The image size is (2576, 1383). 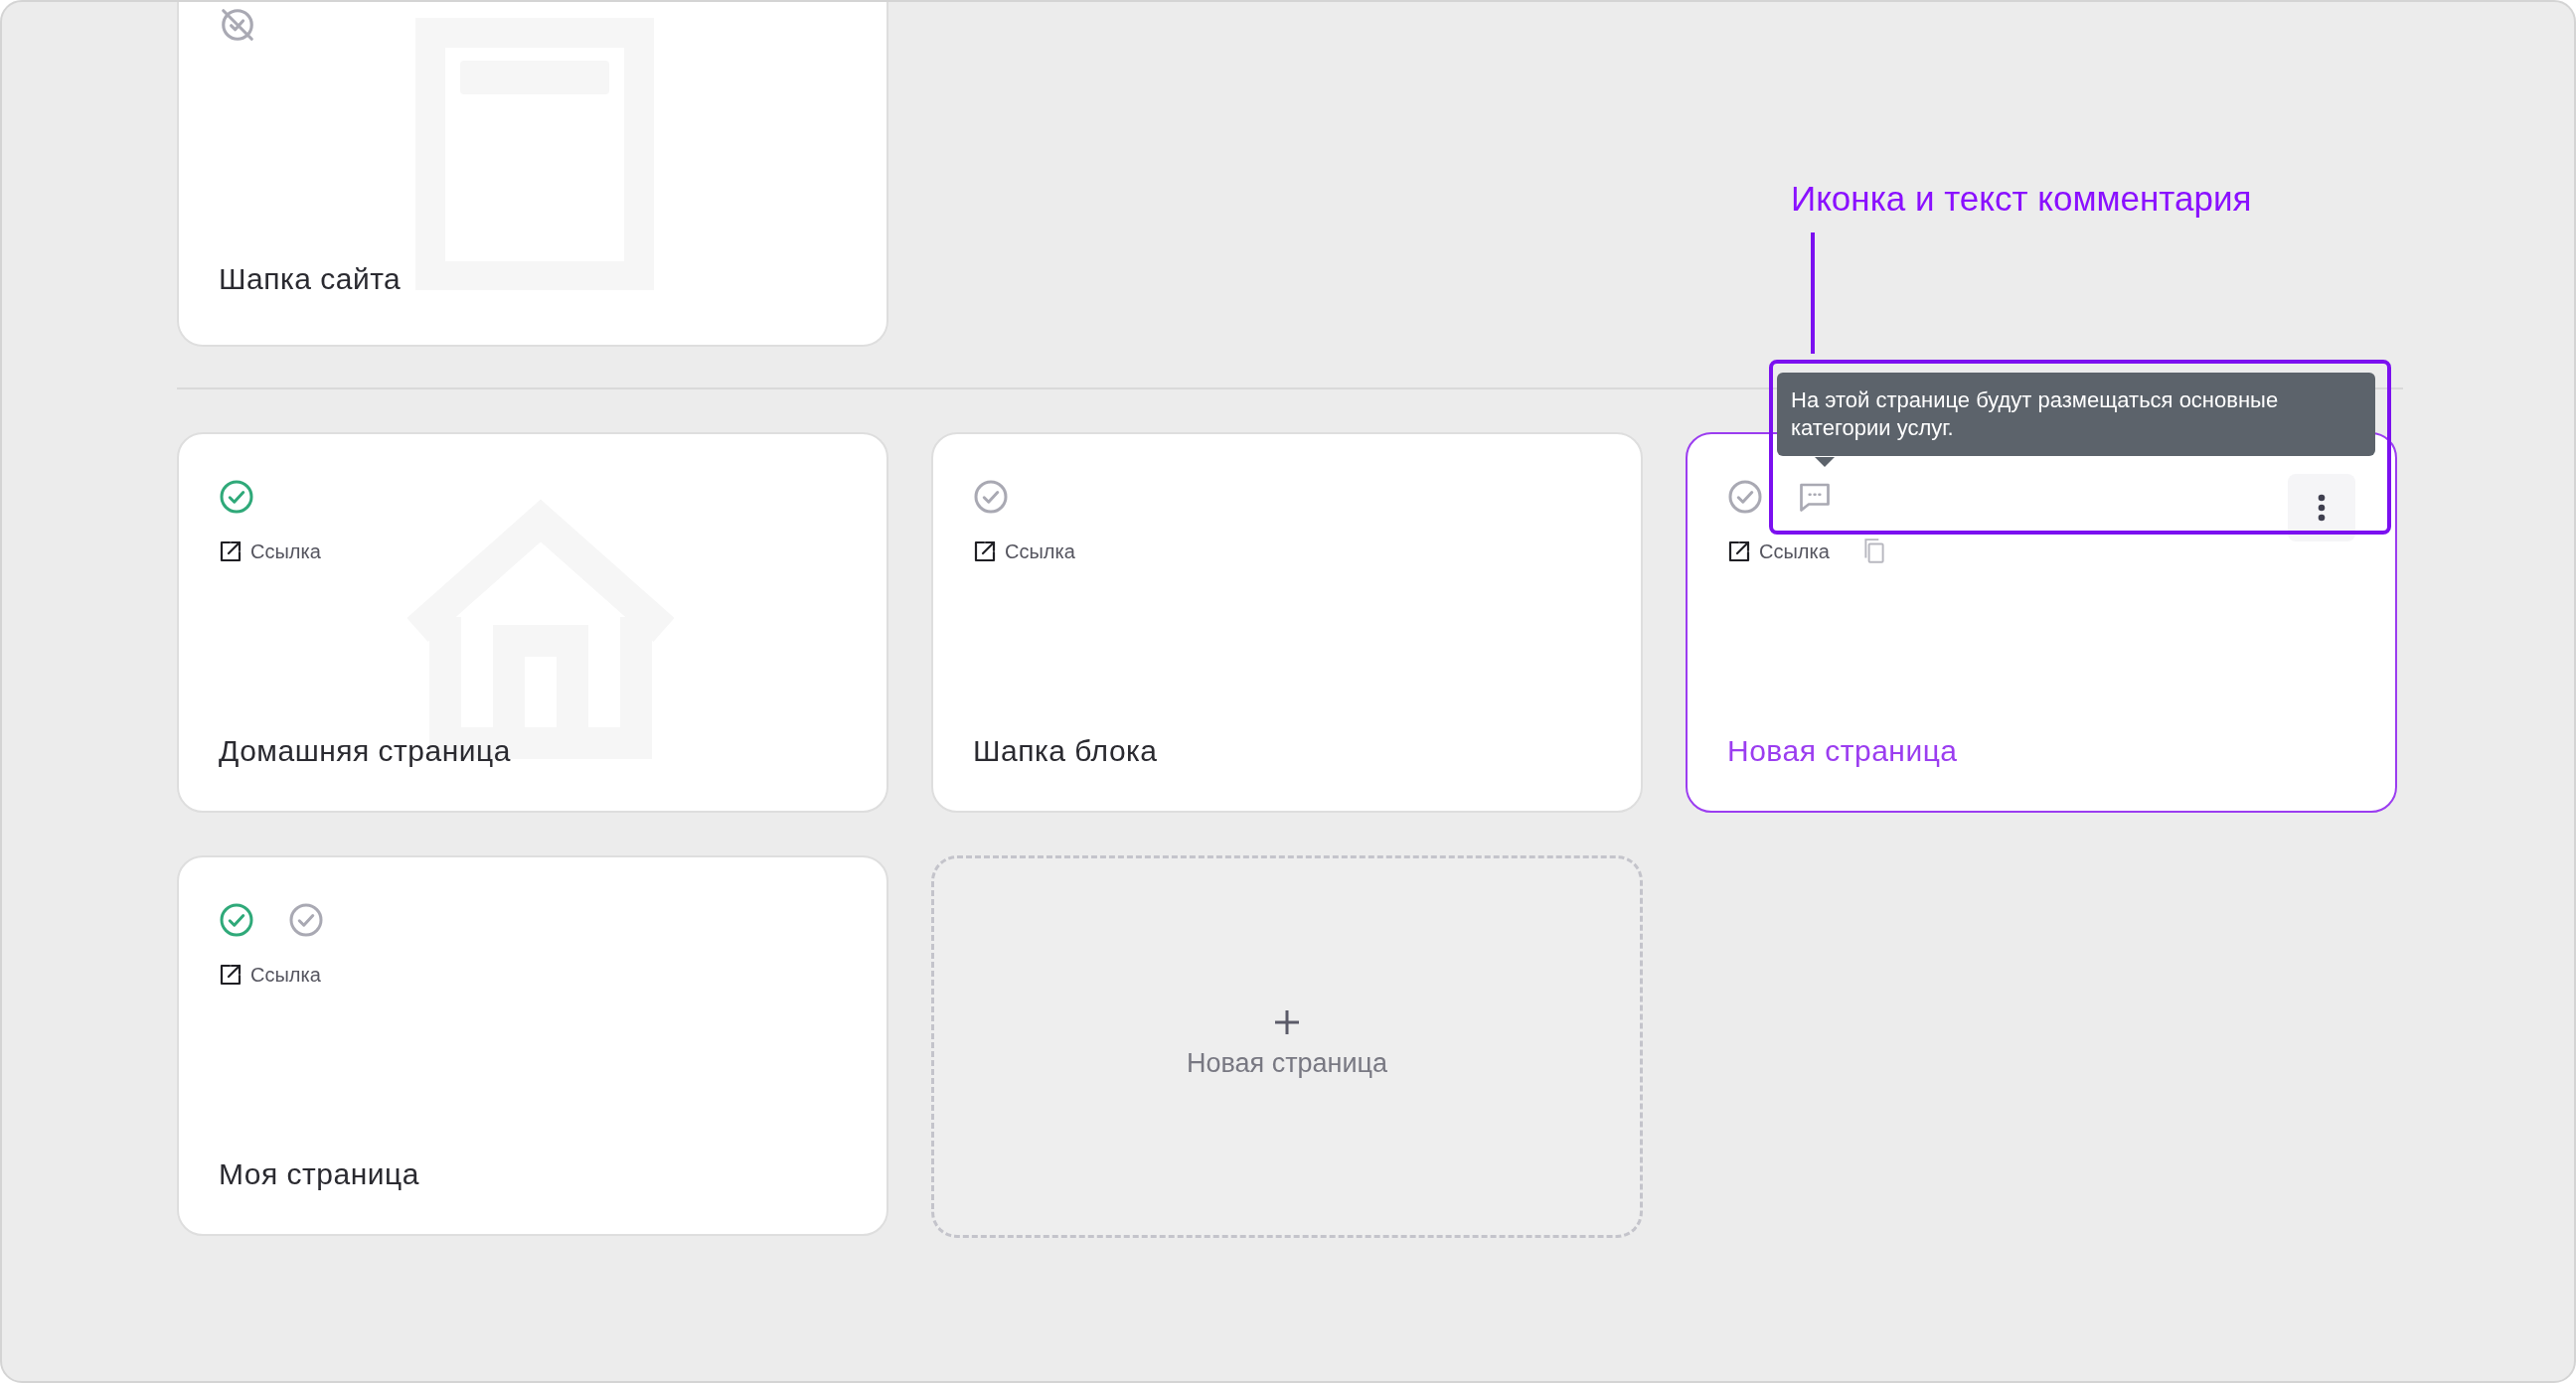 I want to click on more-button, so click(x=2321, y=508).